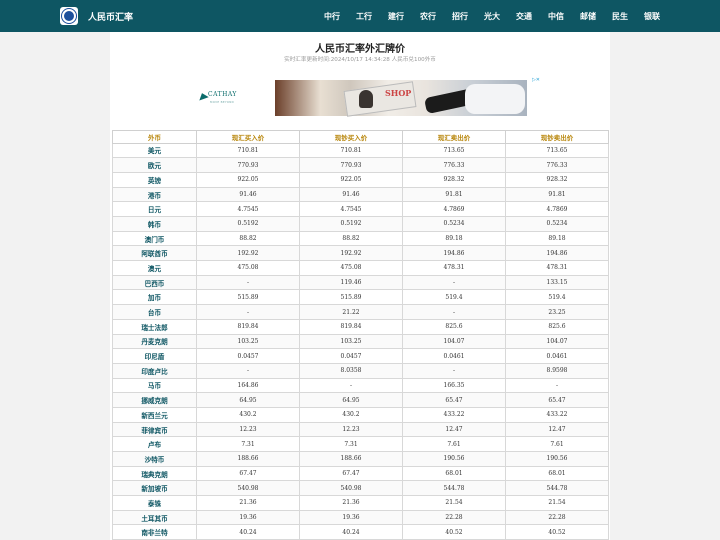 This screenshot has width=720, height=540. Describe the element at coordinates (154, 429) in the screenshot. I see `currency-name: 菲律宾币` at that location.